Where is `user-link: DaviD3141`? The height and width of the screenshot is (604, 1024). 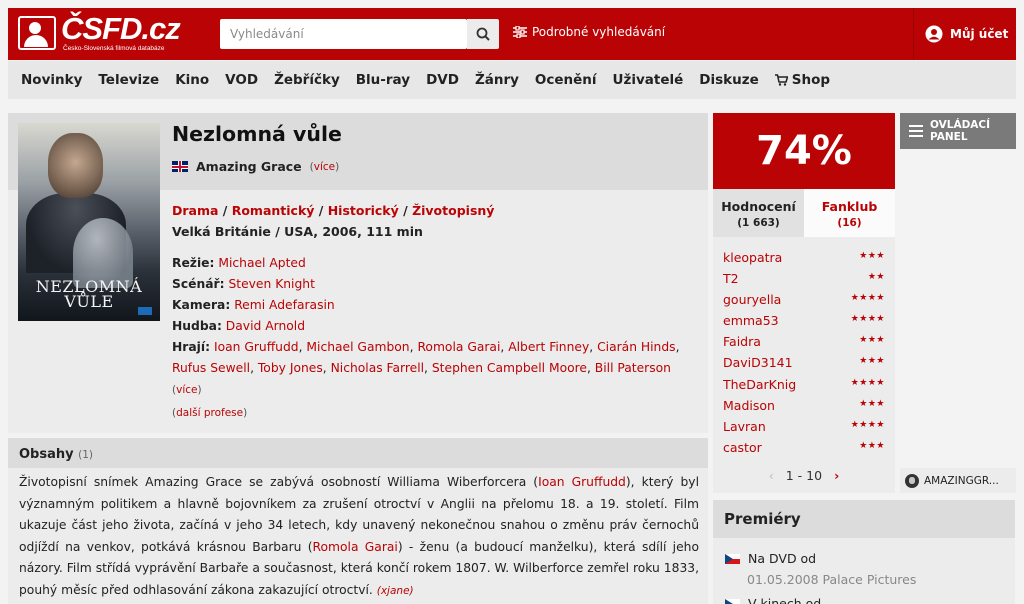 user-link: DaviD3141 is located at coordinates (758, 362).